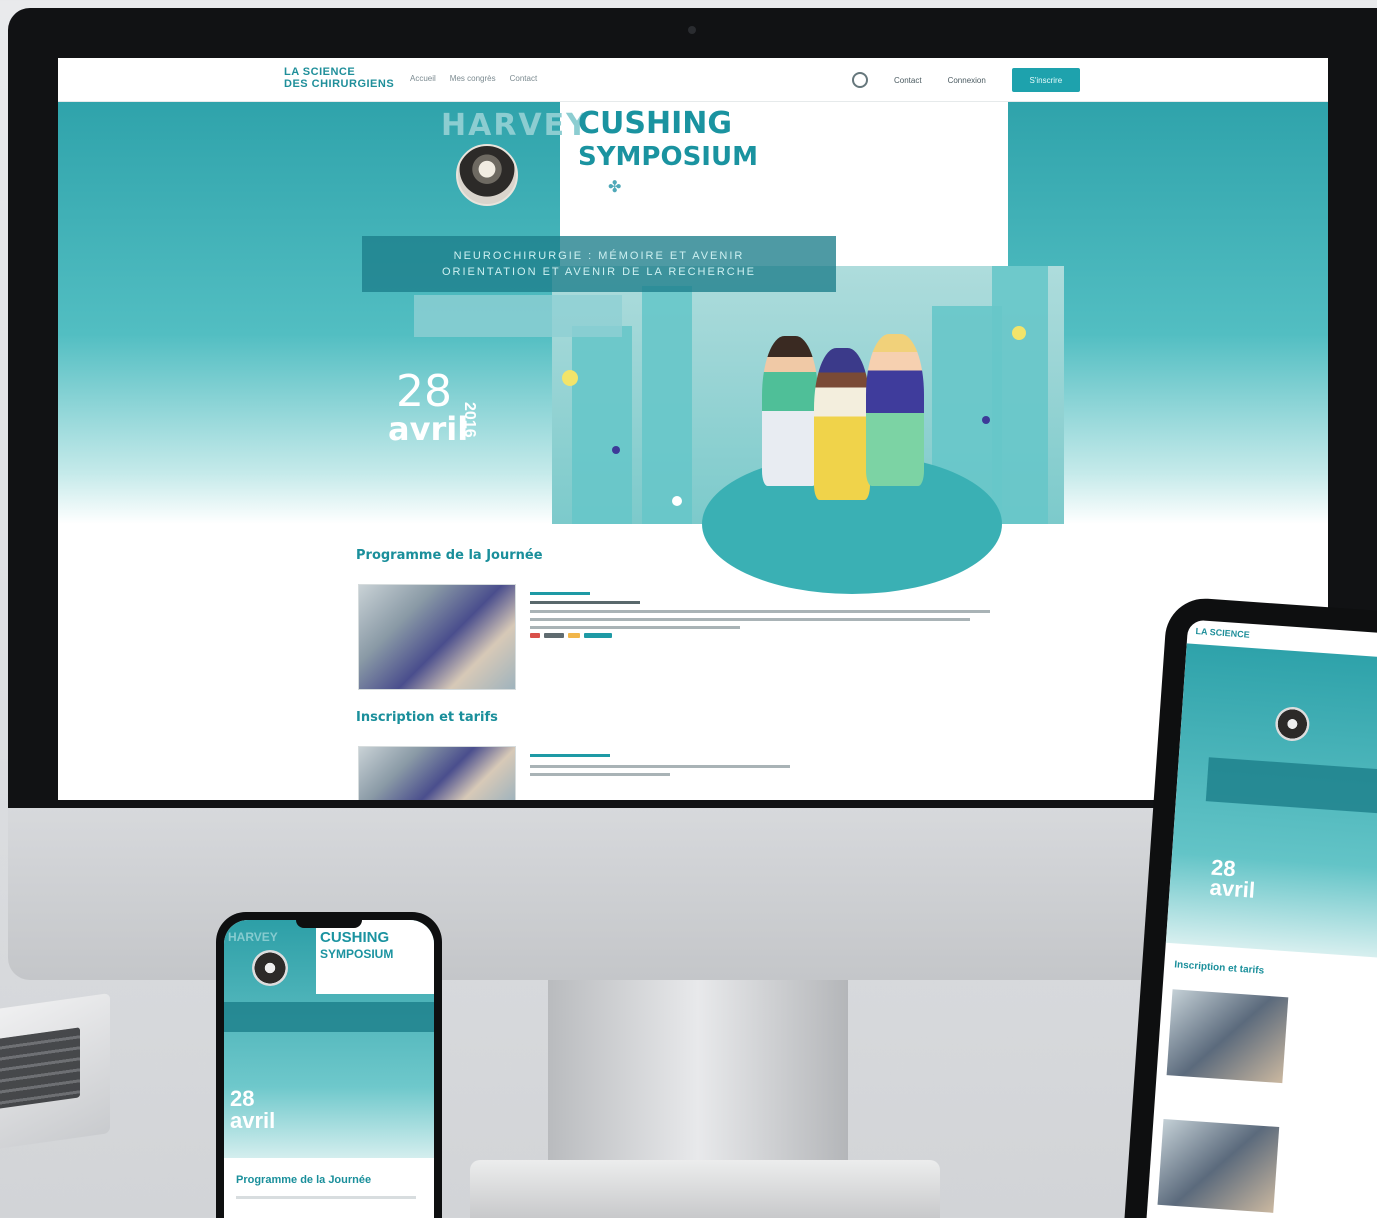 The width and height of the screenshot is (1377, 1218). Describe the element at coordinates (524, 78) in the screenshot. I see `nav-item-contact: Contact` at that location.